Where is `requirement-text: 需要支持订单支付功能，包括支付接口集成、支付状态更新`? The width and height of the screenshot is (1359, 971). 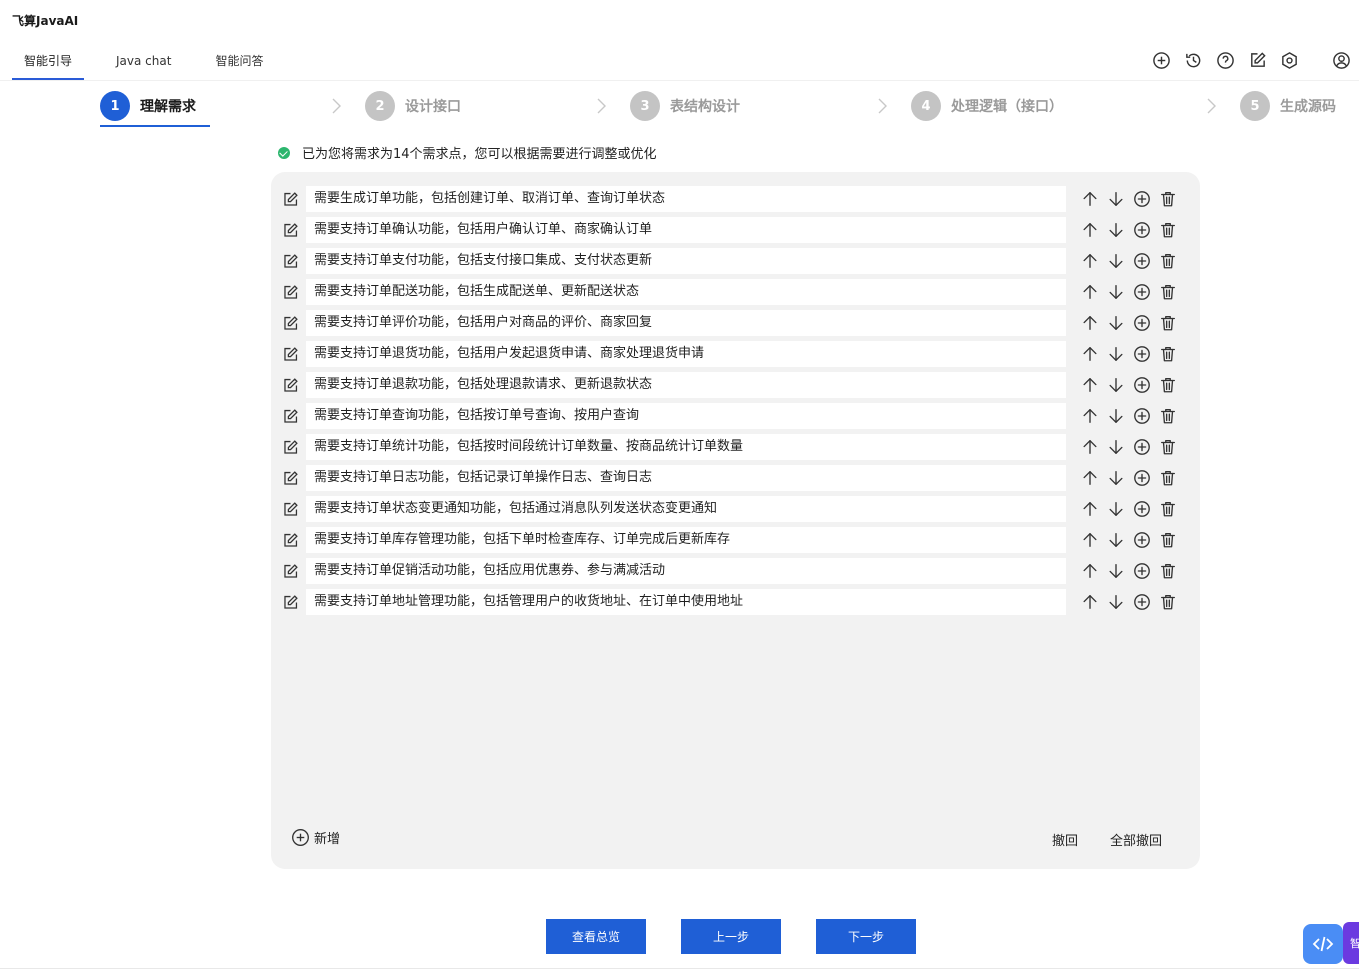
requirement-text: 需要支持订单支付功能，包括支付接口集成、支付状态更新 is located at coordinates (686, 261).